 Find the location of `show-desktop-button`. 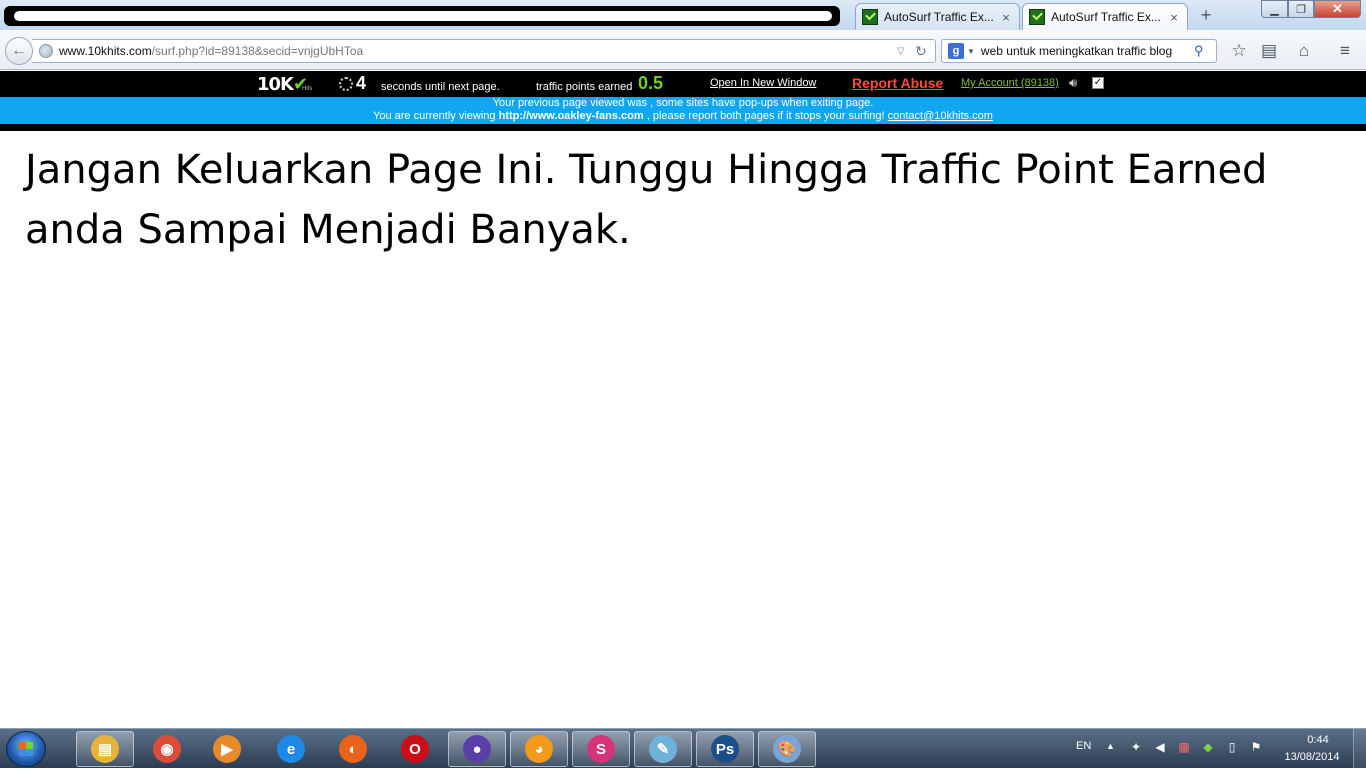

show-desktop-button is located at coordinates (1359, 749).